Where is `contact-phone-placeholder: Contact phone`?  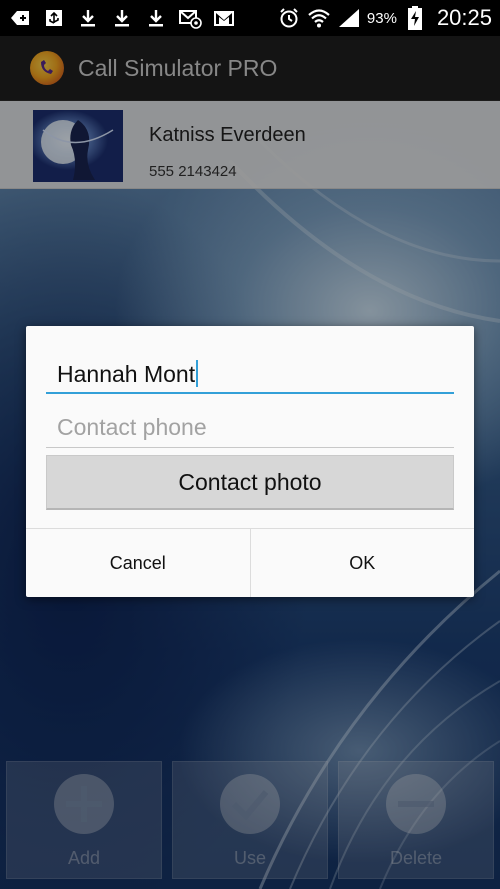
contact-phone-placeholder: Contact phone is located at coordinates (132, 427).